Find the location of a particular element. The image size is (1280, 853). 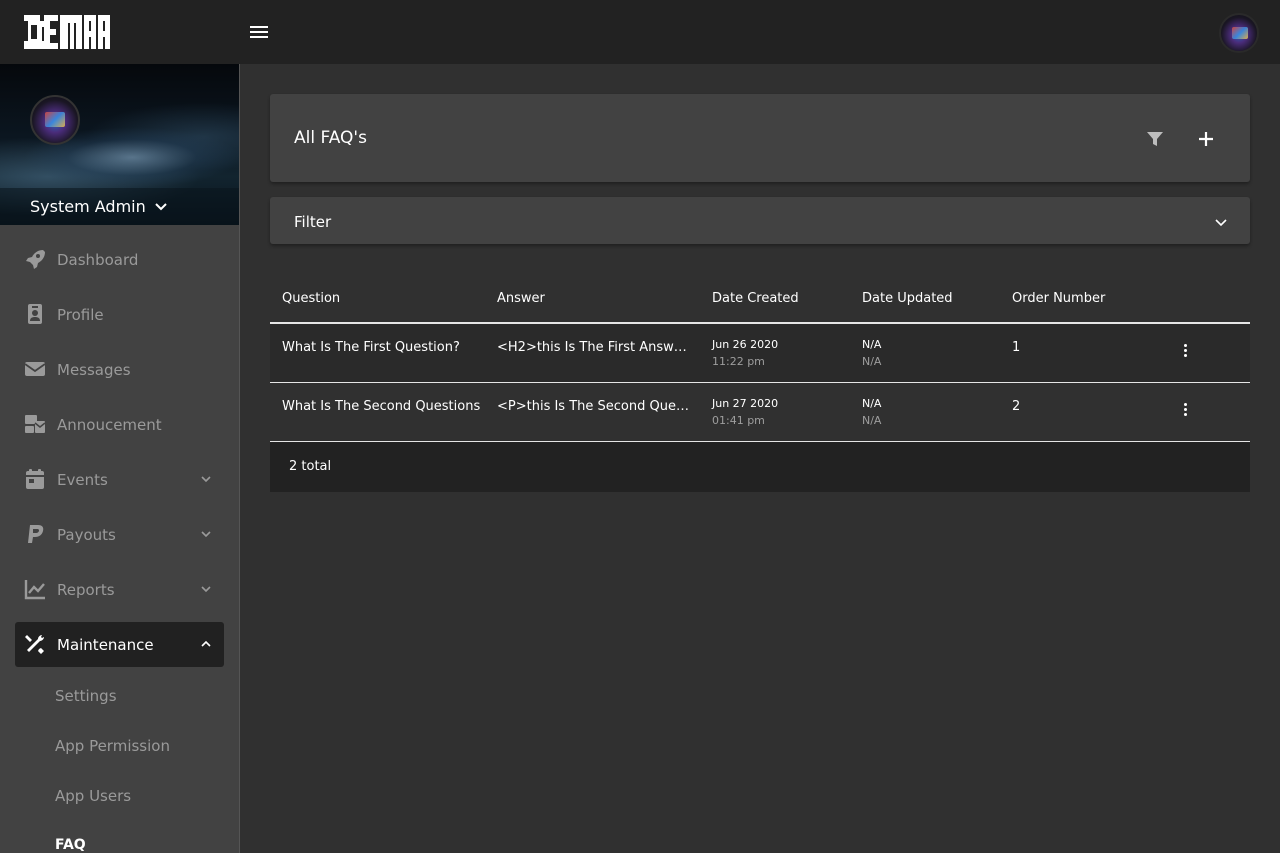

calendar-icon is located at coordinates (35, 479).